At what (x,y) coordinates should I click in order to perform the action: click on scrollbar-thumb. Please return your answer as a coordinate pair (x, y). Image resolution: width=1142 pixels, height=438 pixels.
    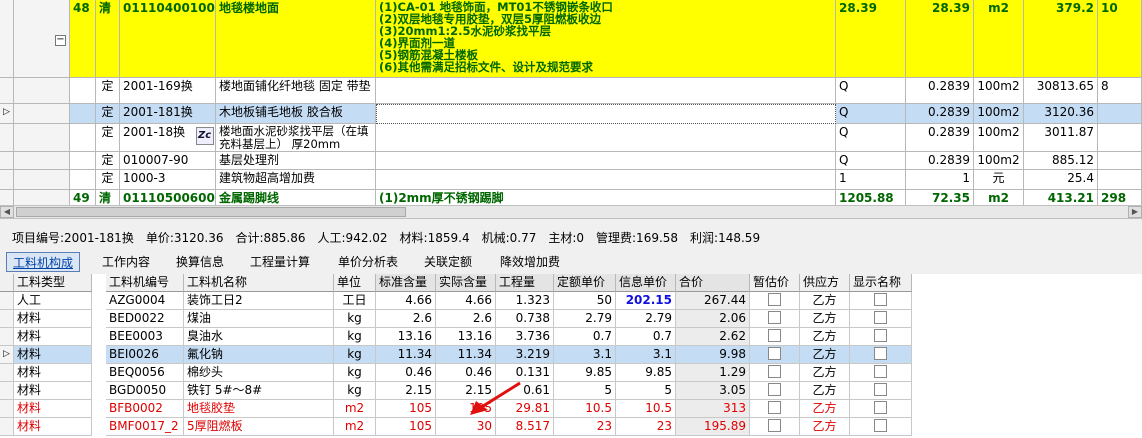
    Looking at the image, I should click on (211, 212).